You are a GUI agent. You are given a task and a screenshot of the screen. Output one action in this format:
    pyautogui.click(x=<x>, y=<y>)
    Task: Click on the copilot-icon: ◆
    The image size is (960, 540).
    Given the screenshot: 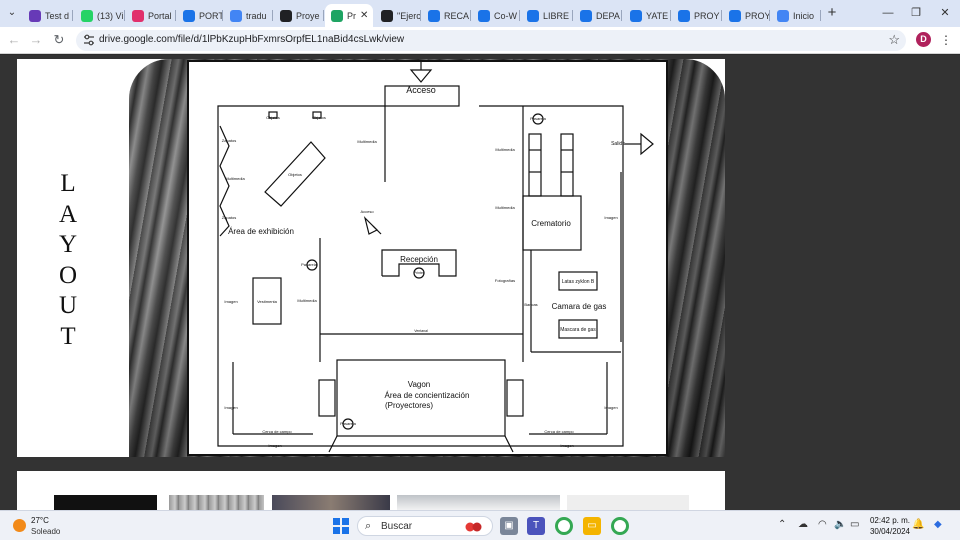 What is the action you would take?
    pyautogui.click(x=938, y=524)
    